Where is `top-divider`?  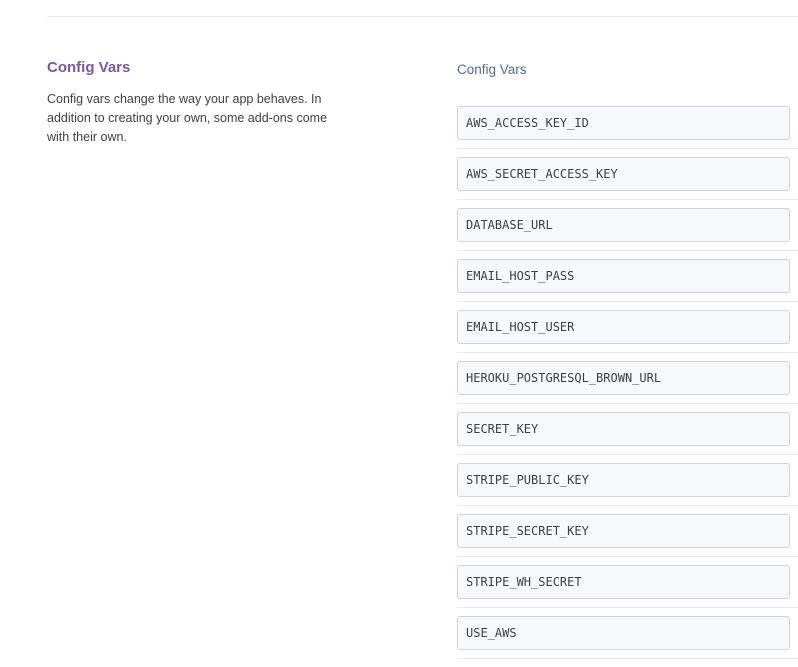
top-divider is located at coordinates (422, 16).